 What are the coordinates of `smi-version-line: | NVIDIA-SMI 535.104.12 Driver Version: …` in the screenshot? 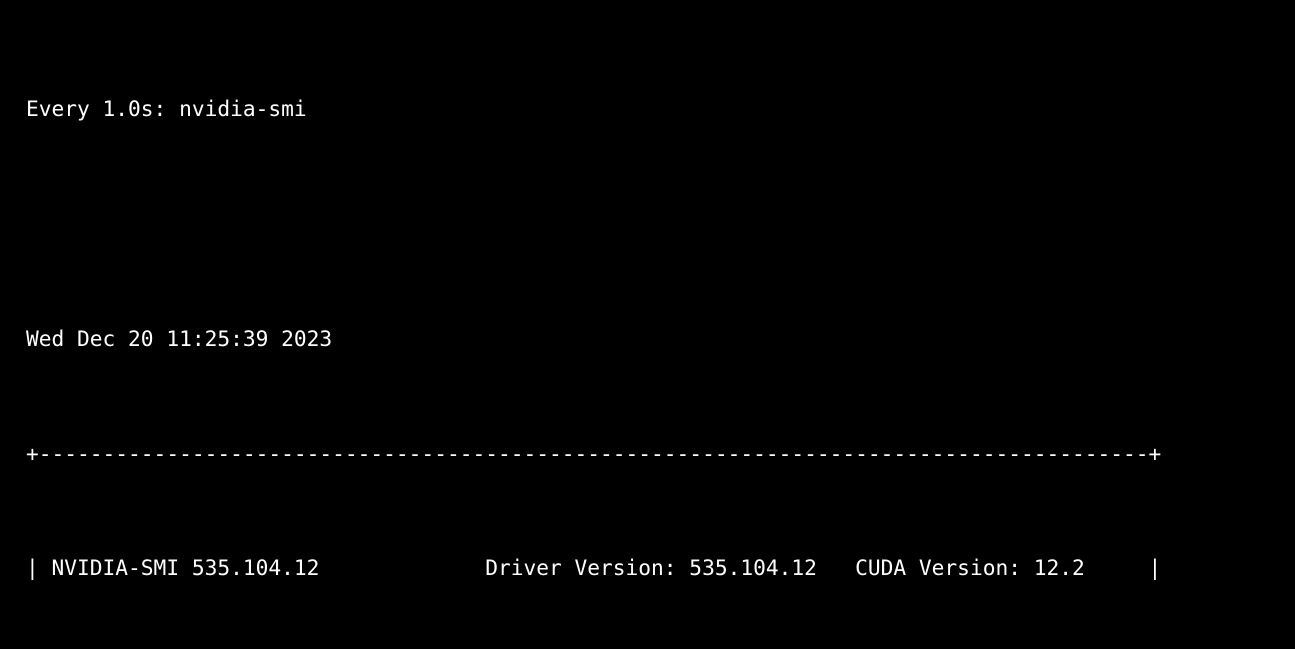 It's located at (594, 568).